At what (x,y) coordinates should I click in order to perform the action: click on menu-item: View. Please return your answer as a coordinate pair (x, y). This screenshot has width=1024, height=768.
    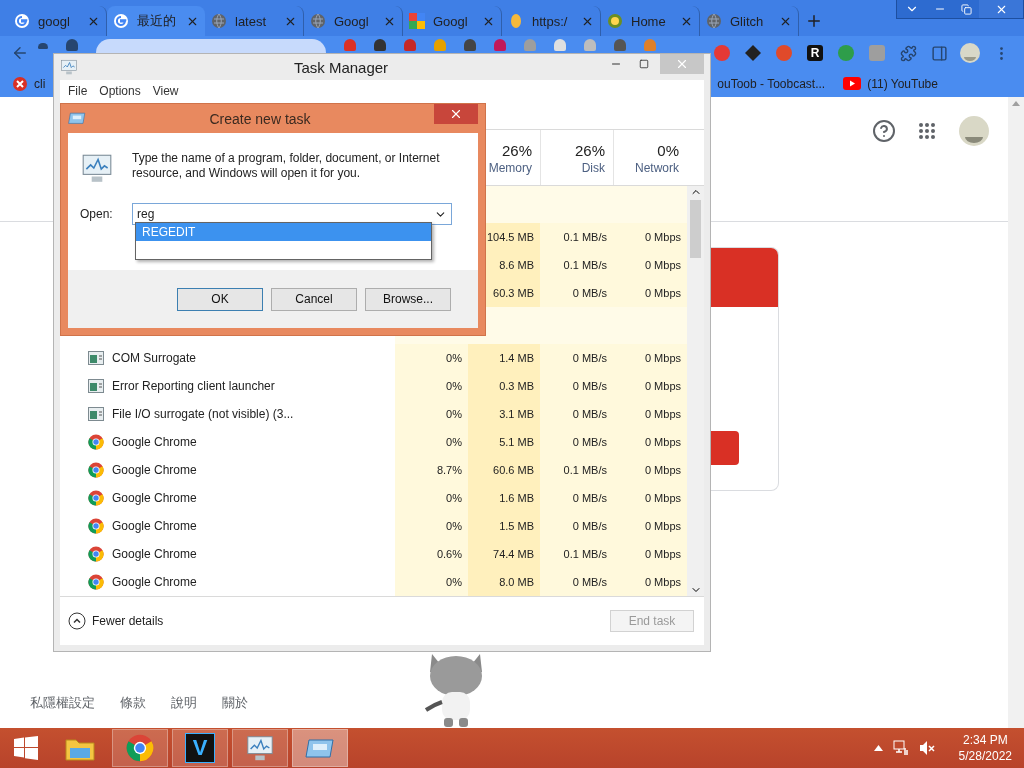
    Looking at the image, I should click on (165, 90).